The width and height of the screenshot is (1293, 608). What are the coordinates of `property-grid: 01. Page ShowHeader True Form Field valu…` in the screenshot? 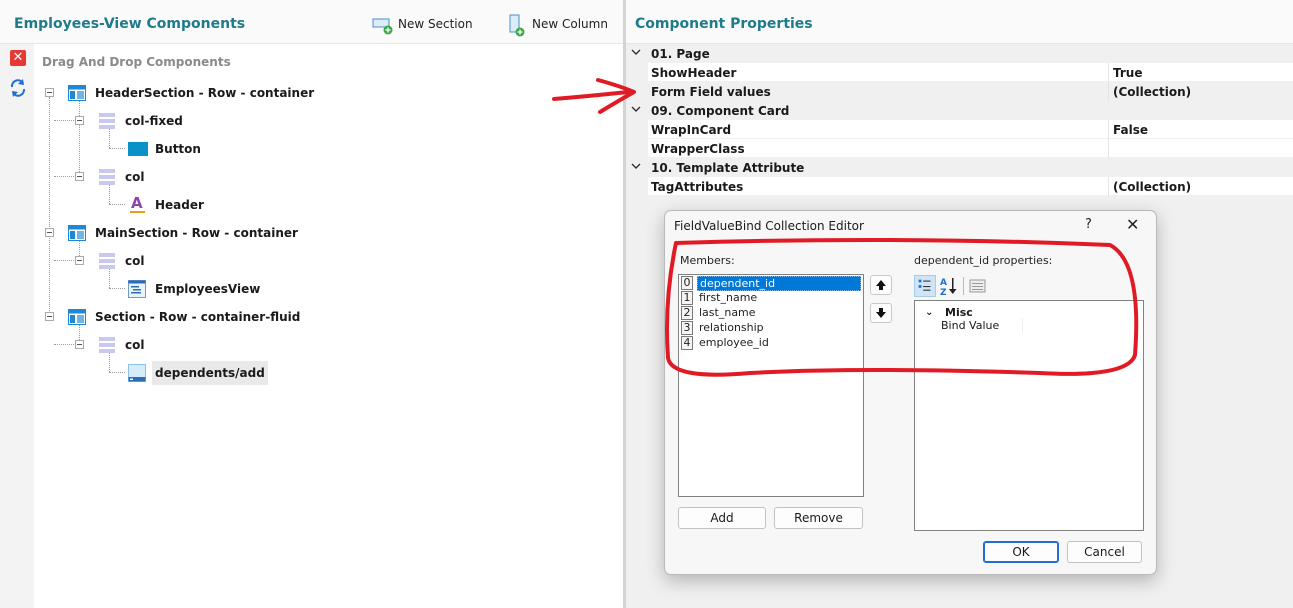 It's located at (959, 120).